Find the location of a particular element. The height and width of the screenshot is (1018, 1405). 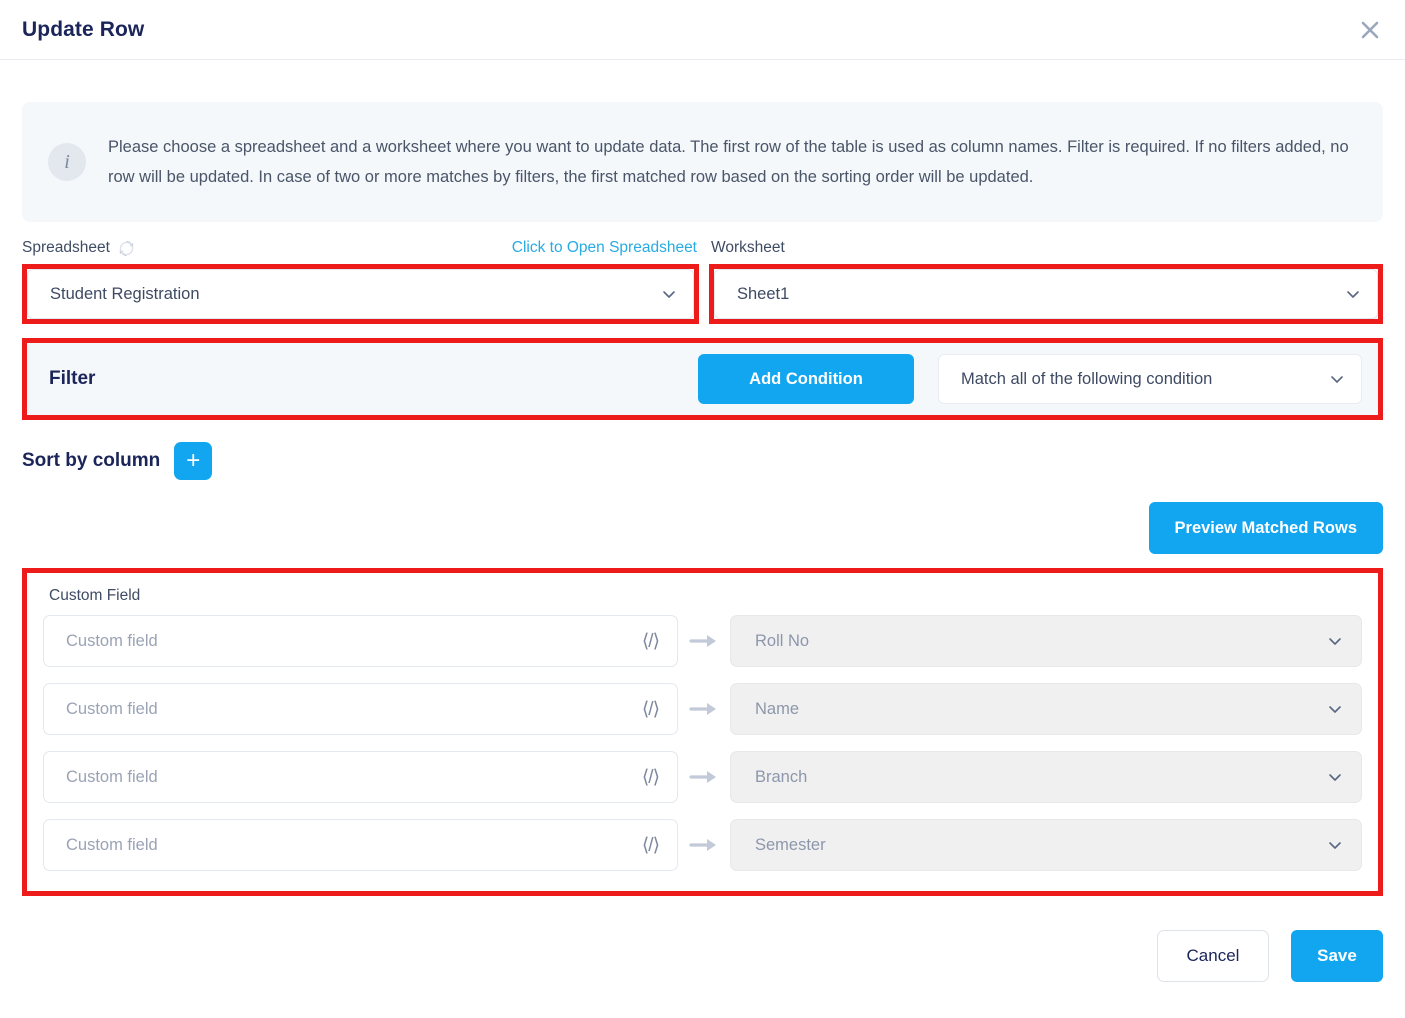

custom-field-row: Custom field ⟨/⟩ Semester is located at coordinates (702, 845).